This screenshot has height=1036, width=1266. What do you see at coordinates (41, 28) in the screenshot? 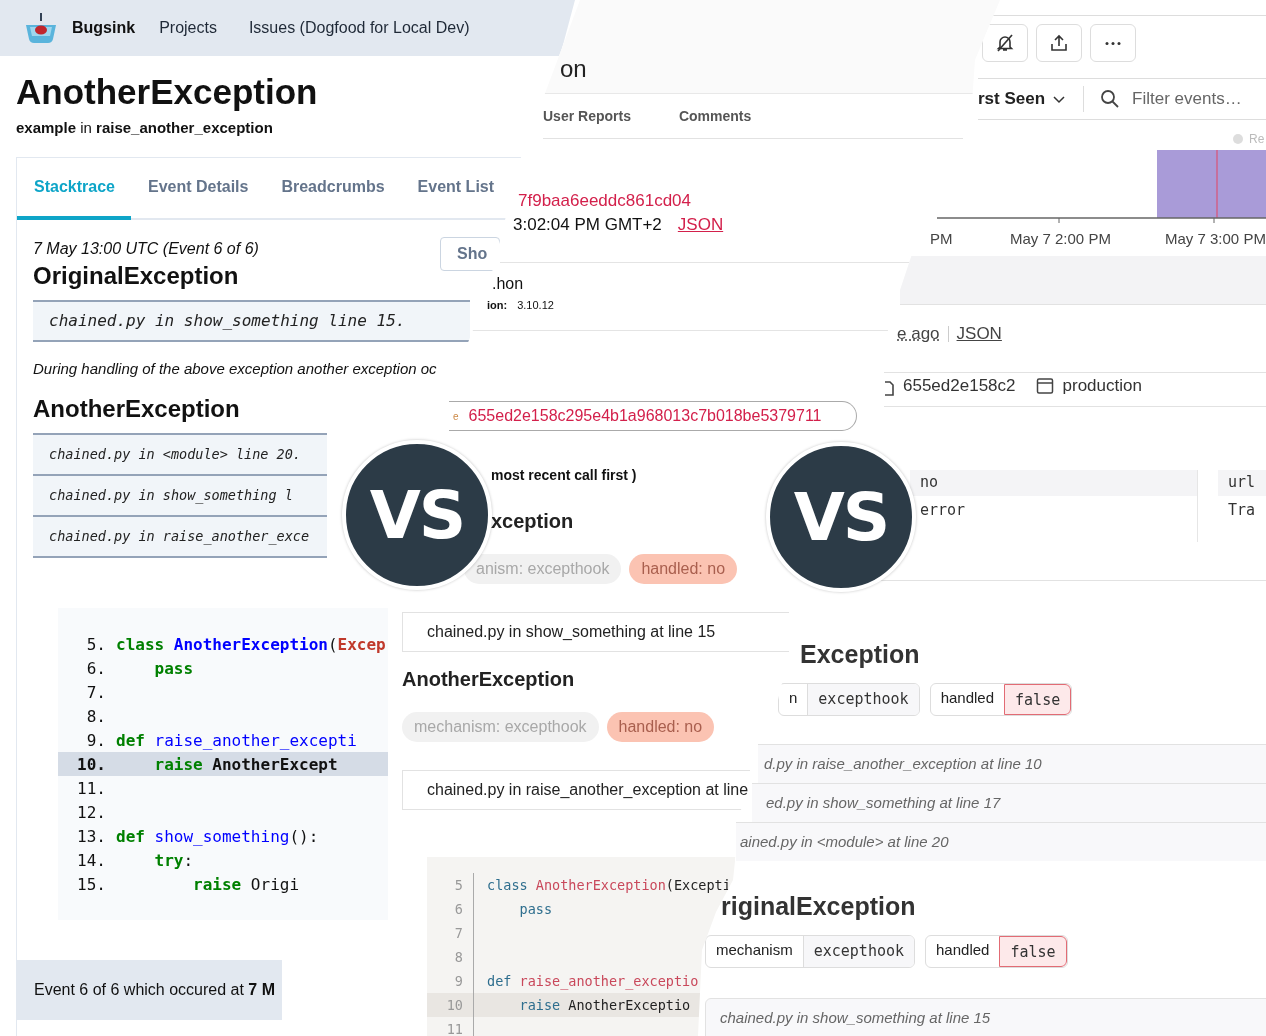
I see `sink-icon` at bounding box center [41, 28].